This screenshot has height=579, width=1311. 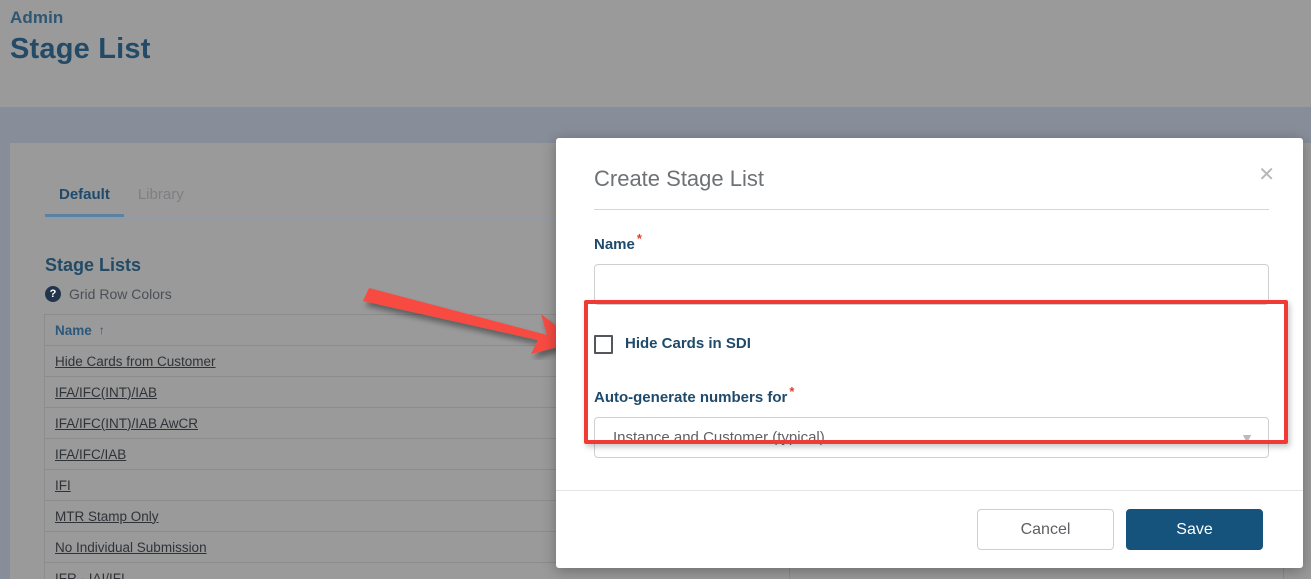 What do you see at coordinates (106, 392) in the screenshot?
I see `stage-list-link: IFA/IFC(INT)/IAB` at bounding box center [106, 392].